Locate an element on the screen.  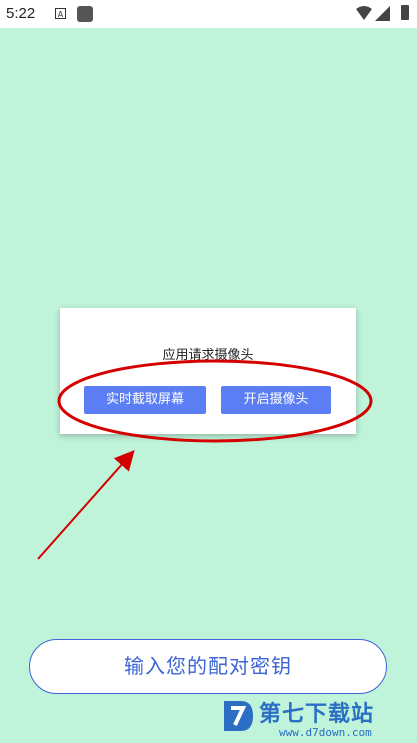
watermark-url: www.d7down.com is located at coordinates (325, 732).